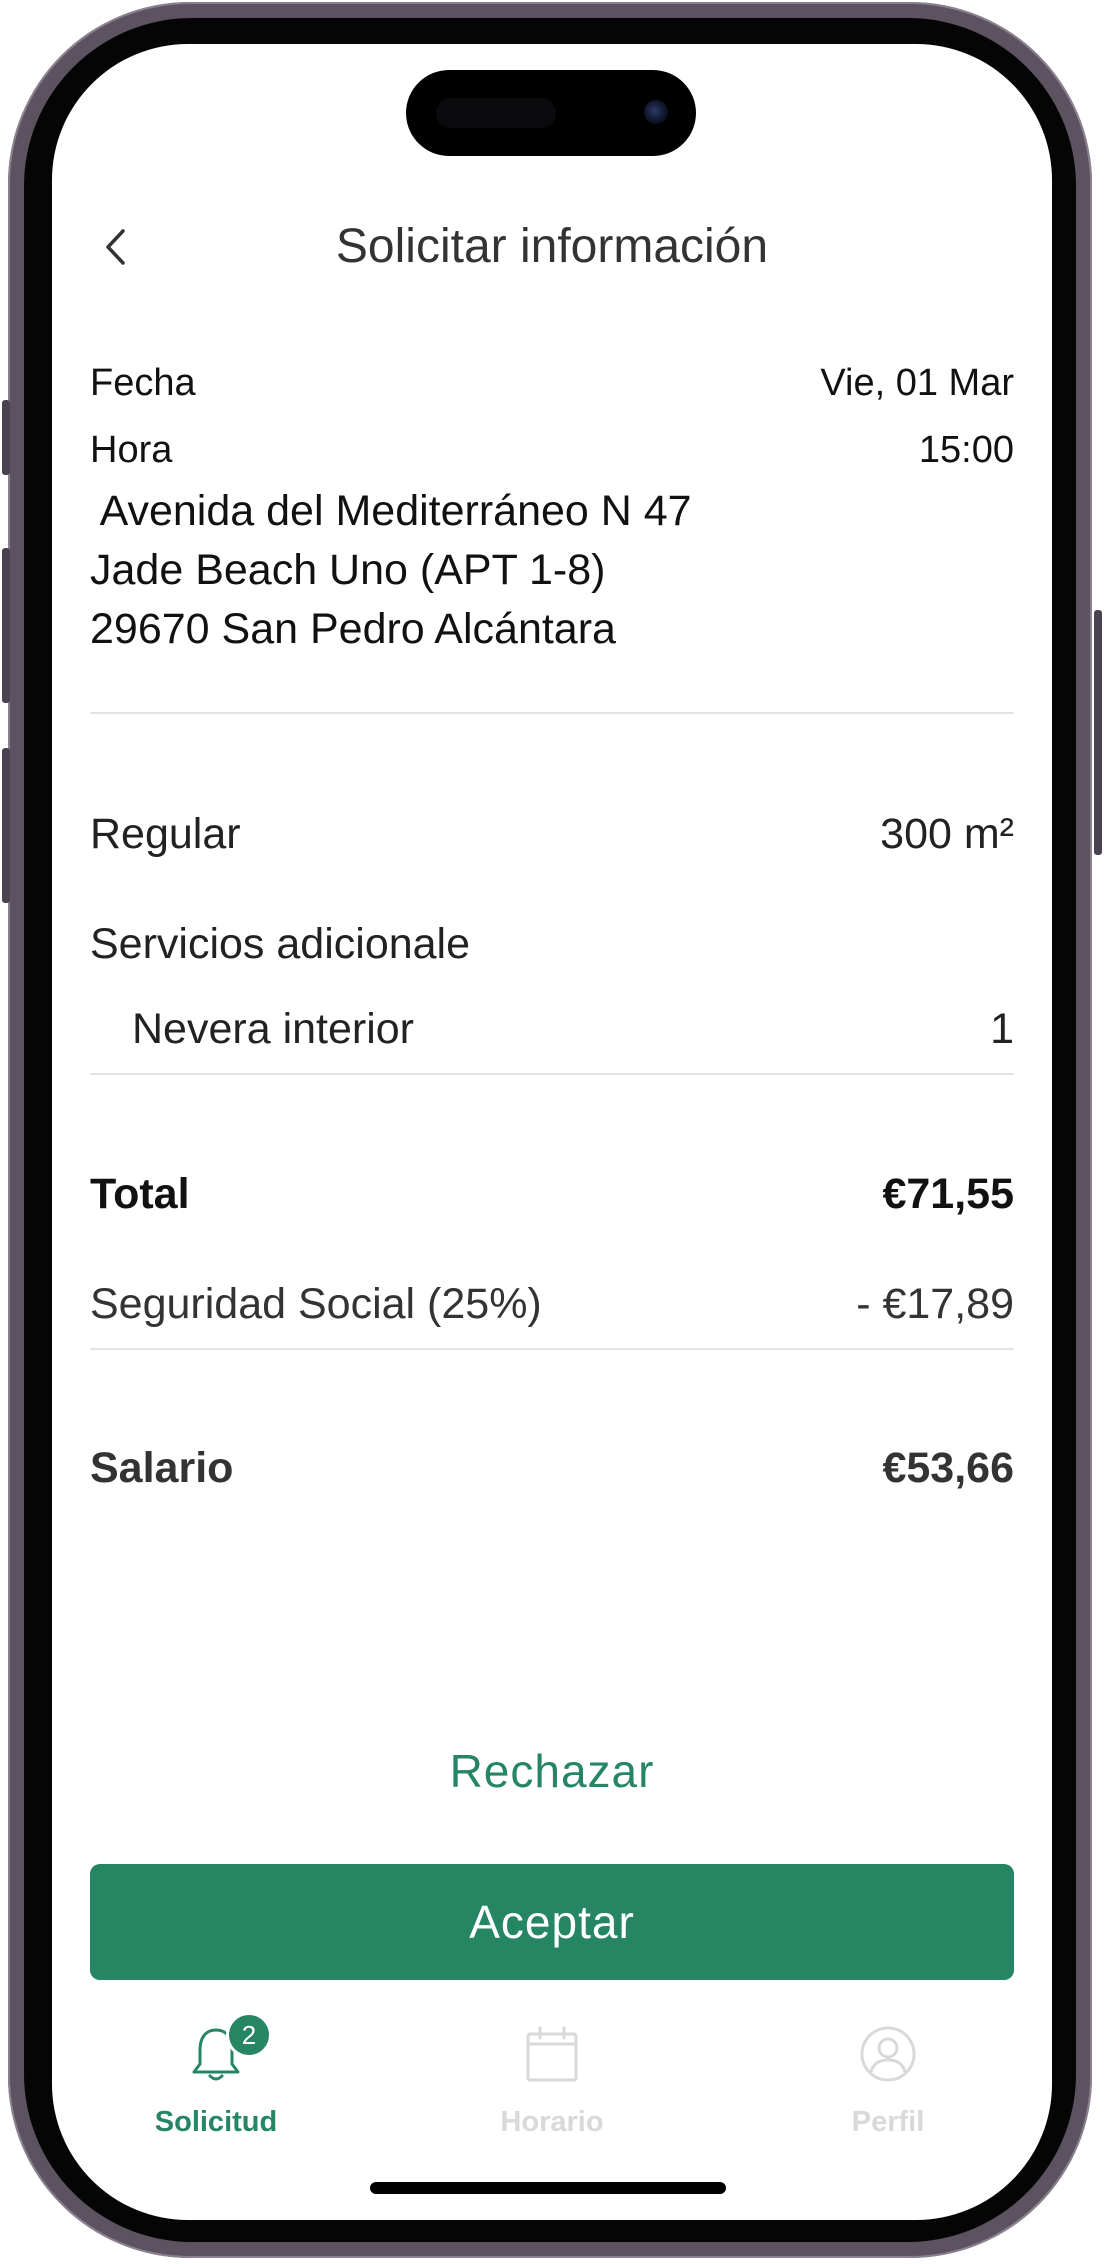  What do you see at coordinates (131, 450) in the screenshot?
I see `time-label: Hora` at bounding box center [131, 450].